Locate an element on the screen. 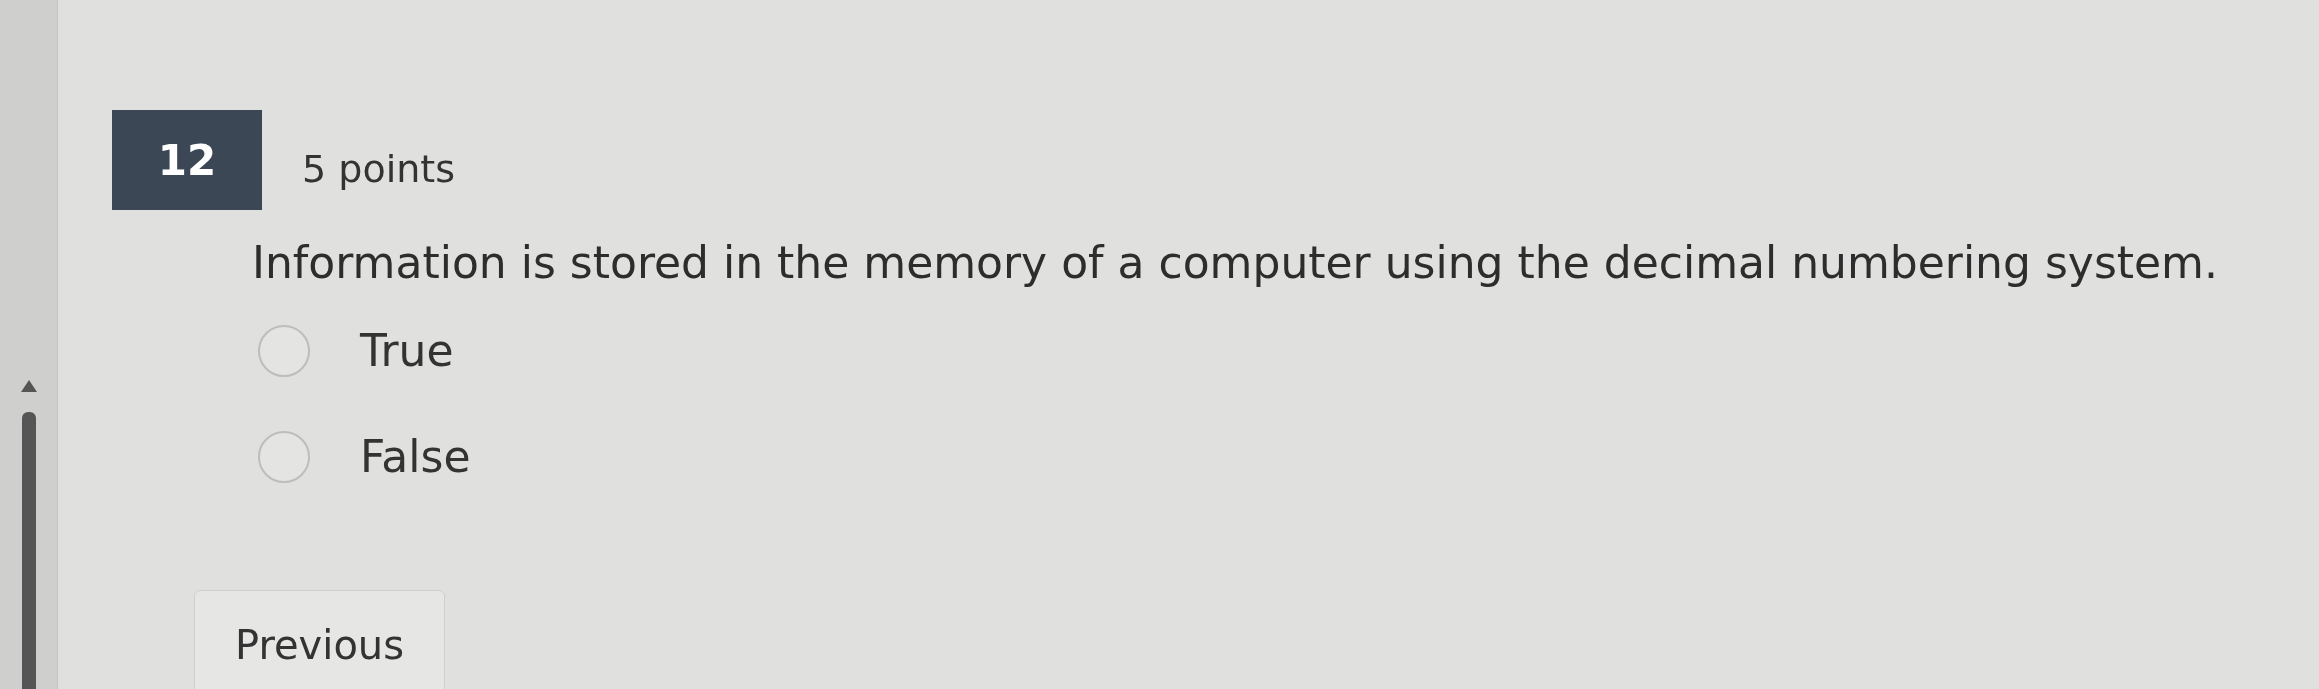  question-number: 12 is located at coordinates (187, 160).